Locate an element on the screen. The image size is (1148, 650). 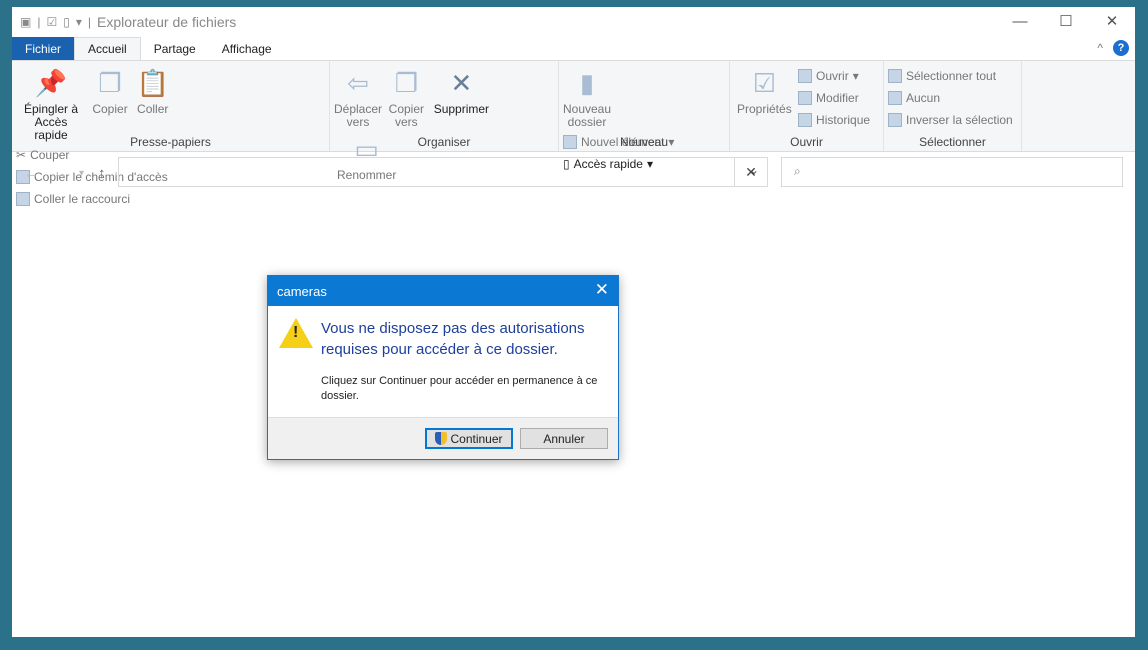
invert-selection-button: Inverser la sélection is located at coordinates (950, 120).